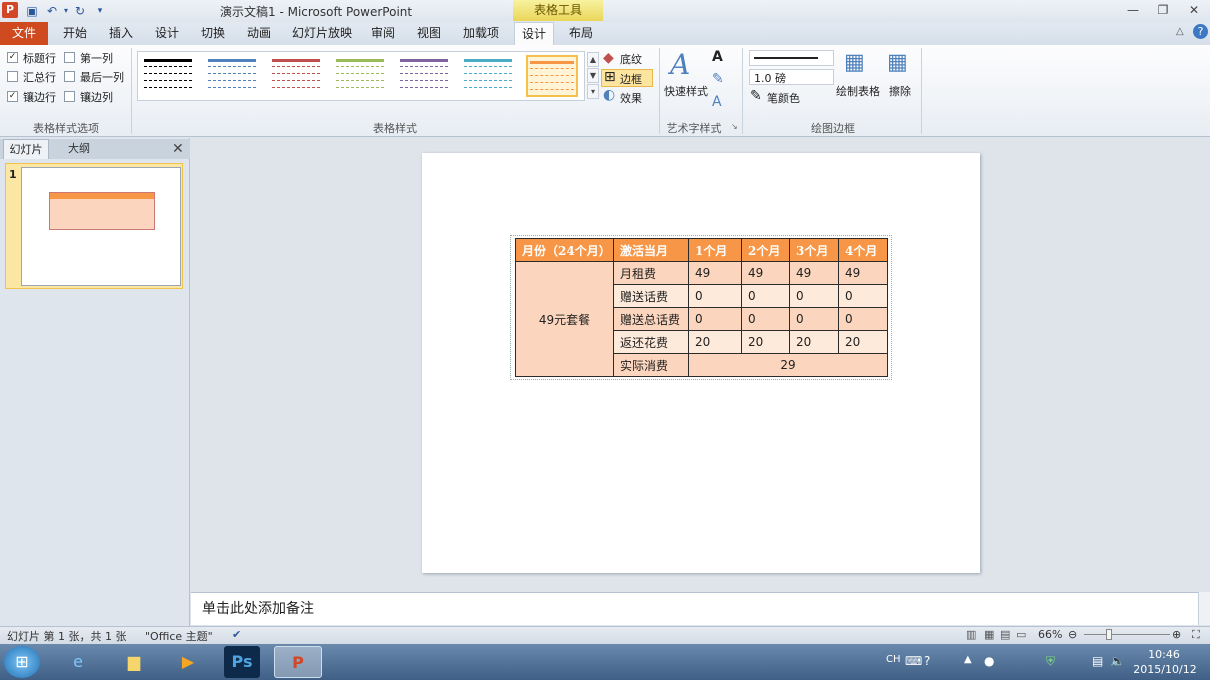 The height and width of the screenshot is (680, 1210). What do you see at coordinates (651, 365) in the screenshot?
I see `row-name-cell: 实际消费` at bounding box center [651, 365].